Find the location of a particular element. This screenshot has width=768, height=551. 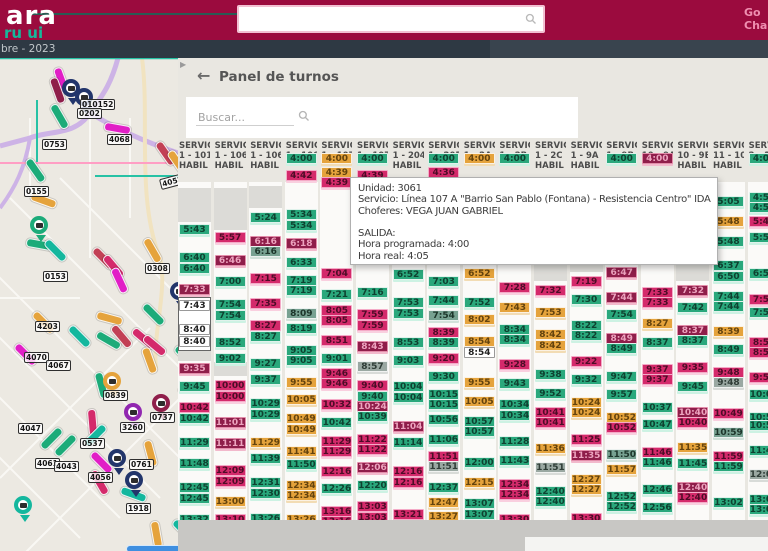

time-cell: 10:57 is located at coordinates (479, 431).